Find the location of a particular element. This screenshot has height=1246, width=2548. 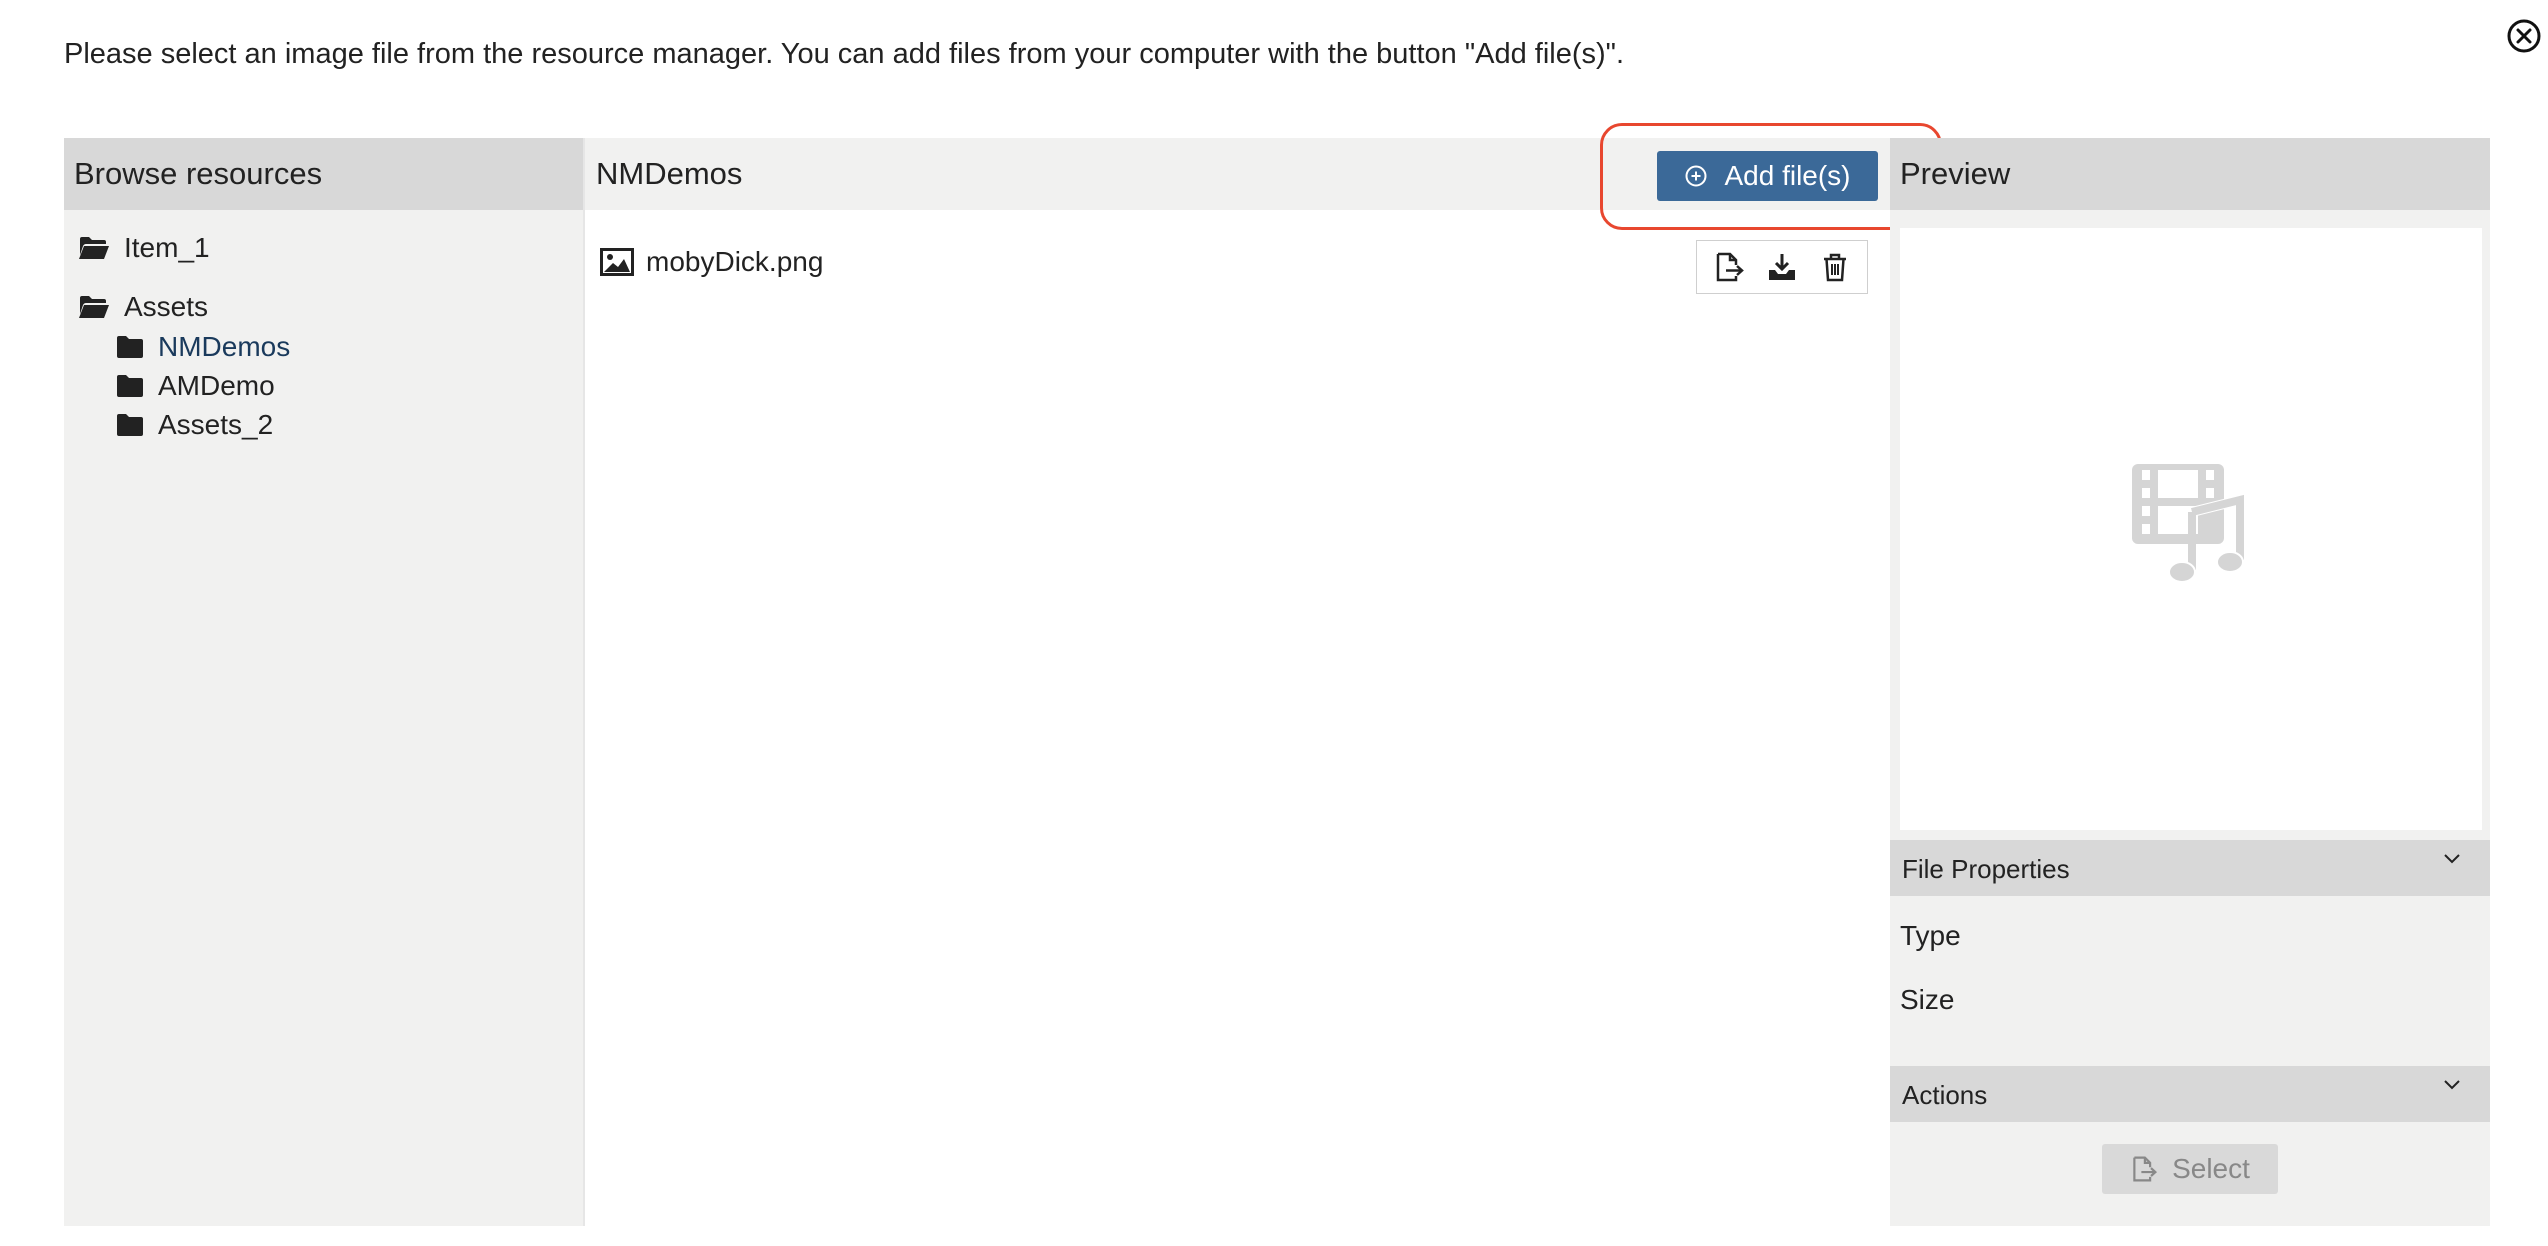

download-button is located at coordinates (1782, 267).